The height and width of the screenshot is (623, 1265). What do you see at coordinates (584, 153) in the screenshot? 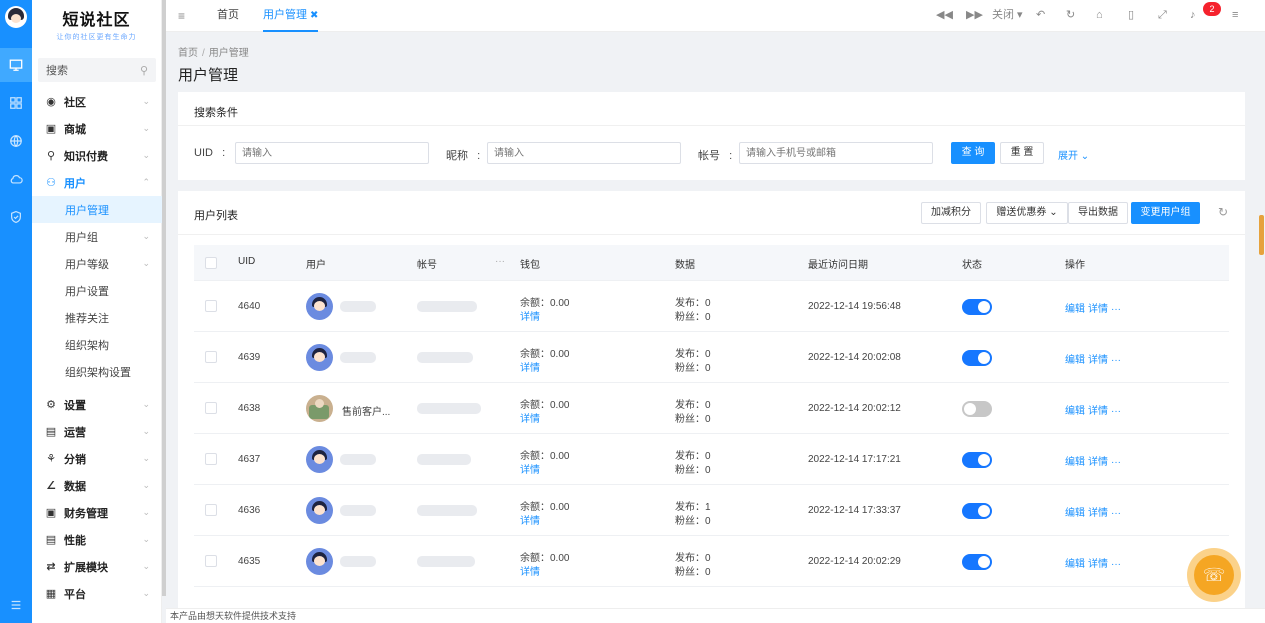
I see `nickname-input` at bounding box center [584, 153].